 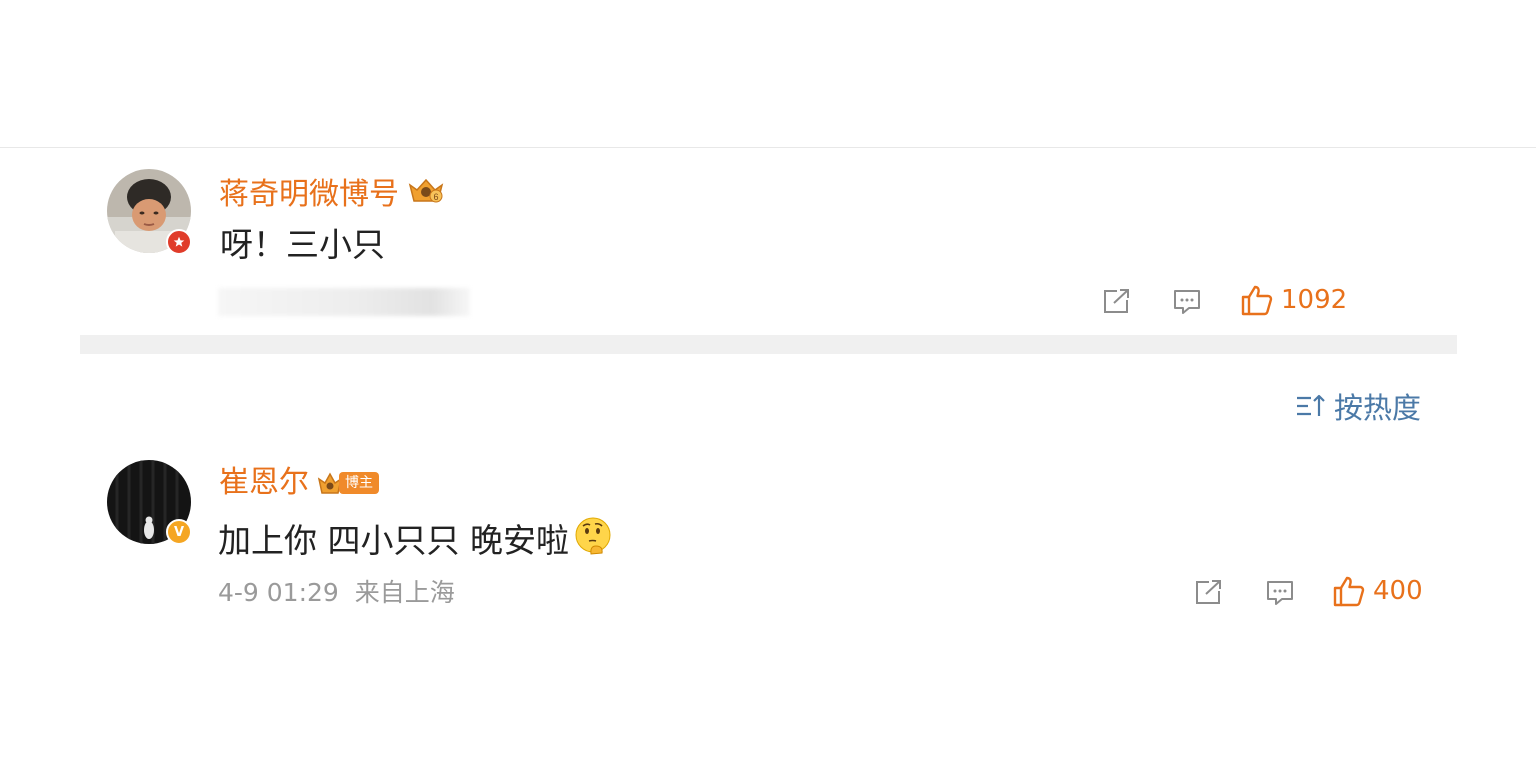 I want to click on username: 崔恩尔 博主, so click(x=299, y=483).